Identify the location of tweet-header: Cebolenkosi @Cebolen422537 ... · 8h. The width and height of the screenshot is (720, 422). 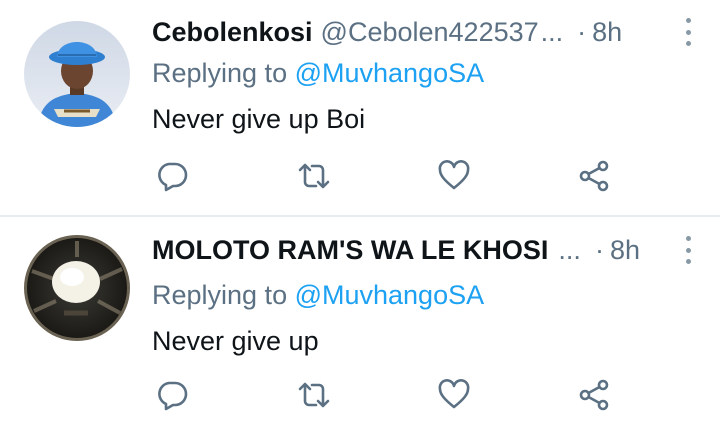
(426, 32).